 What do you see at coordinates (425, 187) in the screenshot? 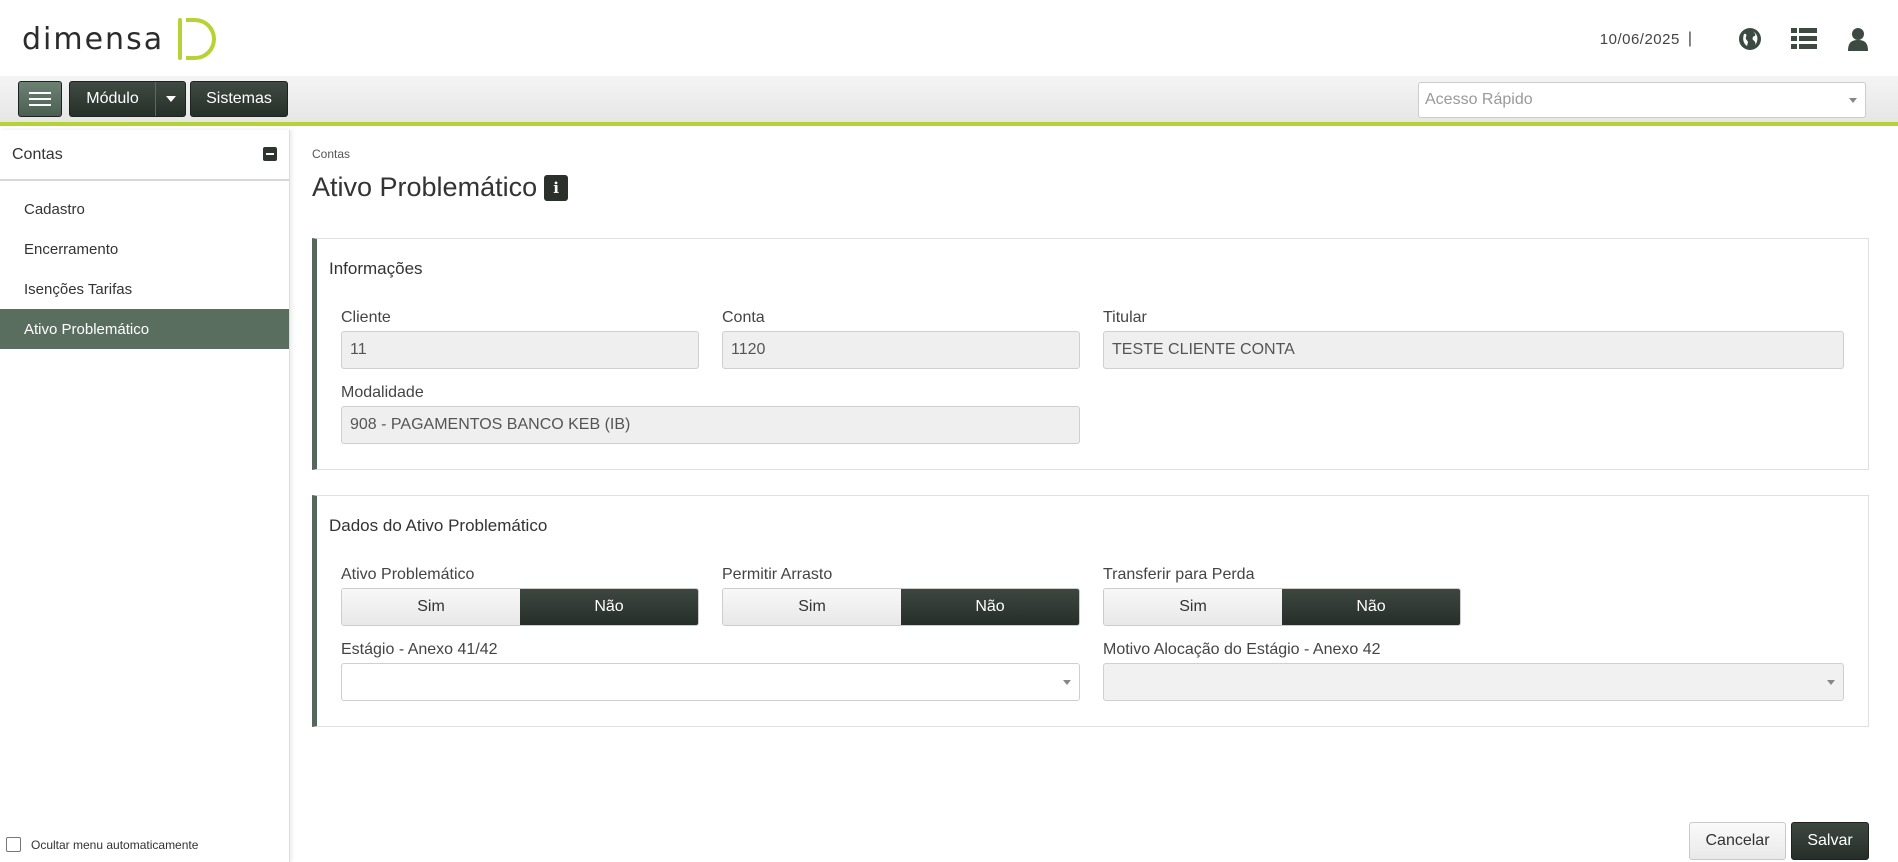
I see `page-title: Ativo Problemático` at bounding box center [425, 187].